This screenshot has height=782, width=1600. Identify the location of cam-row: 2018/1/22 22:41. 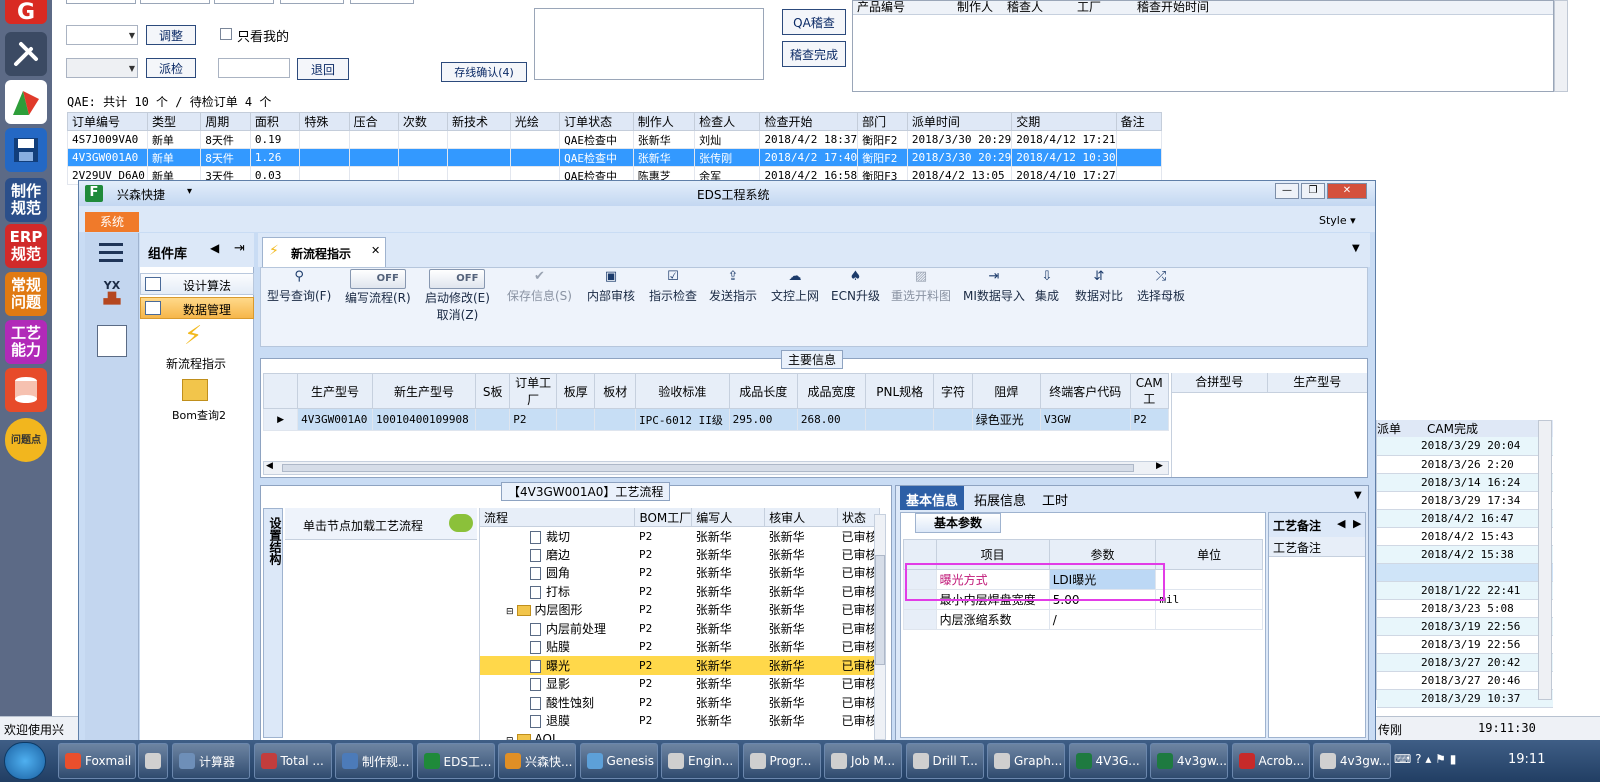
(1465, 590).